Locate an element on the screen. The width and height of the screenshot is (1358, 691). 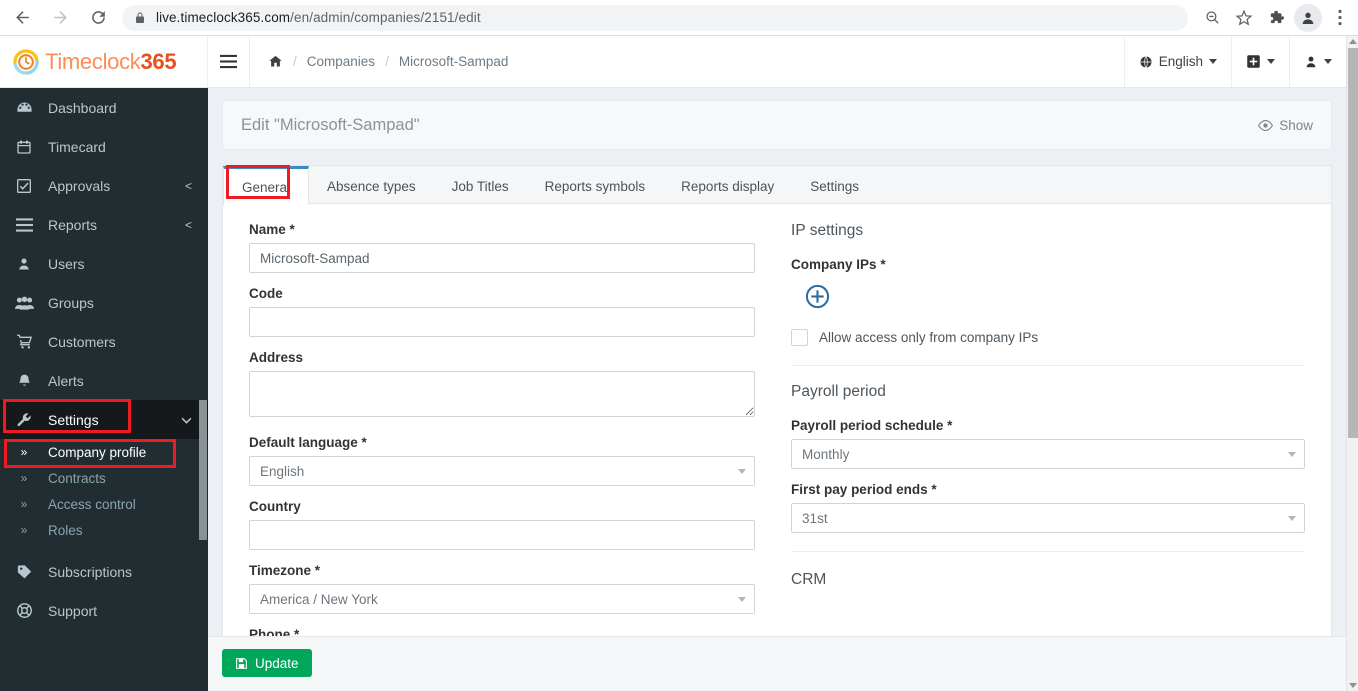
sidebar-item-alerts: Alerts is located at coordinates (104, 380).